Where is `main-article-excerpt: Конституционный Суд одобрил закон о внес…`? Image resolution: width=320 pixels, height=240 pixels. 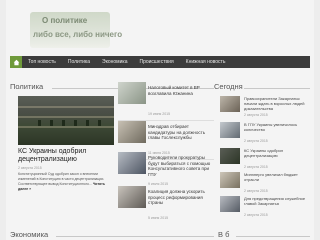
main-article-excerpt: Конституционный Суд одобрил закон о внес… is located at coordinates (66, 182).